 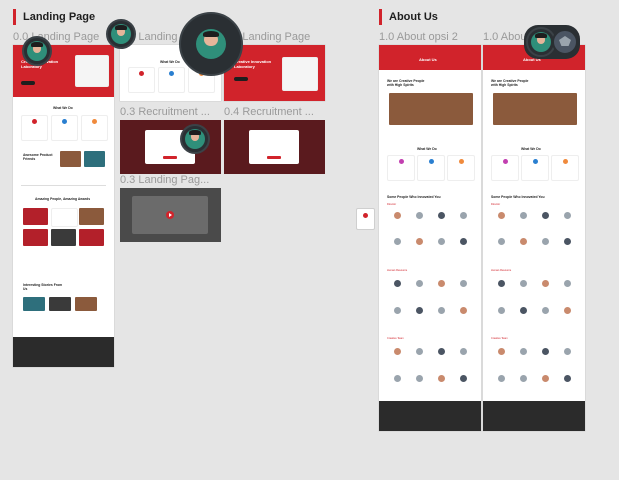 What do you see at coordinates (64, 217) in the screenshot?
I see `award-card` at bounding box center [64, 217].